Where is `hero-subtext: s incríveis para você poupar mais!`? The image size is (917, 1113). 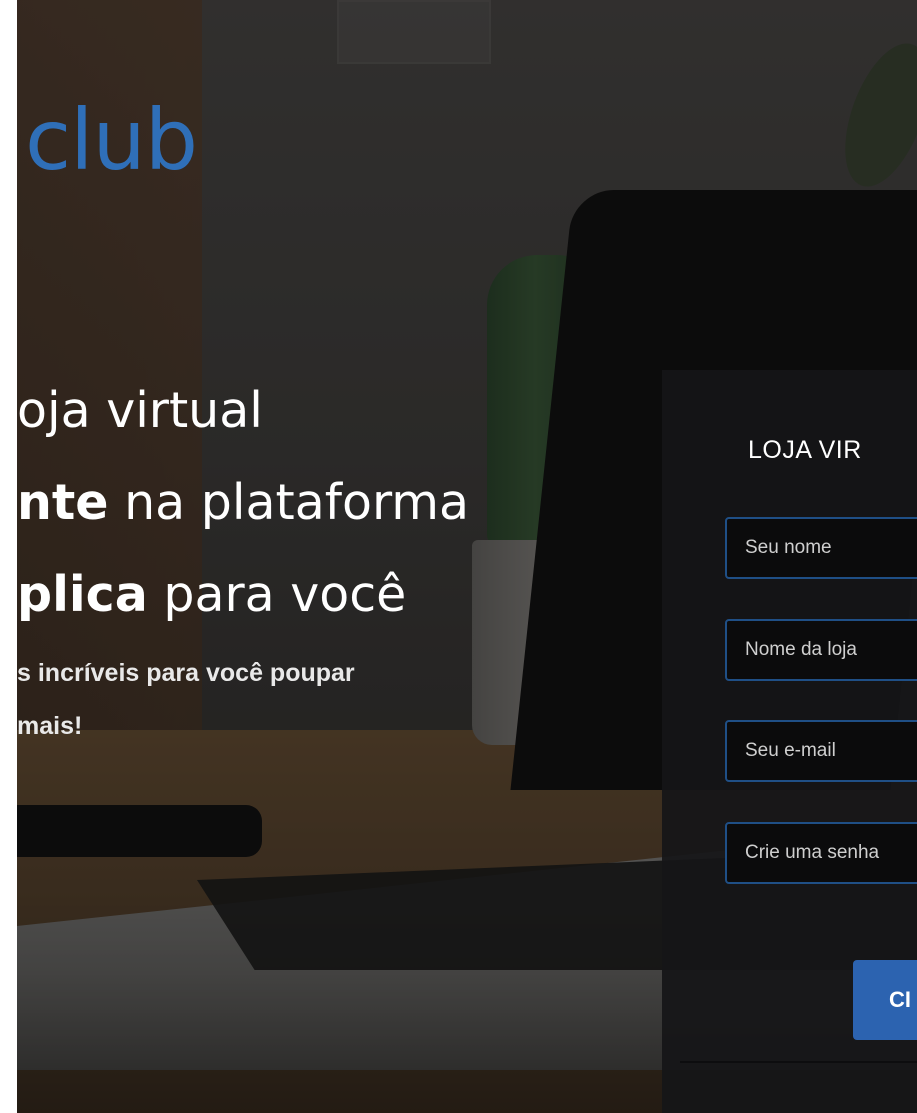 hero-subtext: s incríveis para você poupar mais! is located at coordinates (186, 700).